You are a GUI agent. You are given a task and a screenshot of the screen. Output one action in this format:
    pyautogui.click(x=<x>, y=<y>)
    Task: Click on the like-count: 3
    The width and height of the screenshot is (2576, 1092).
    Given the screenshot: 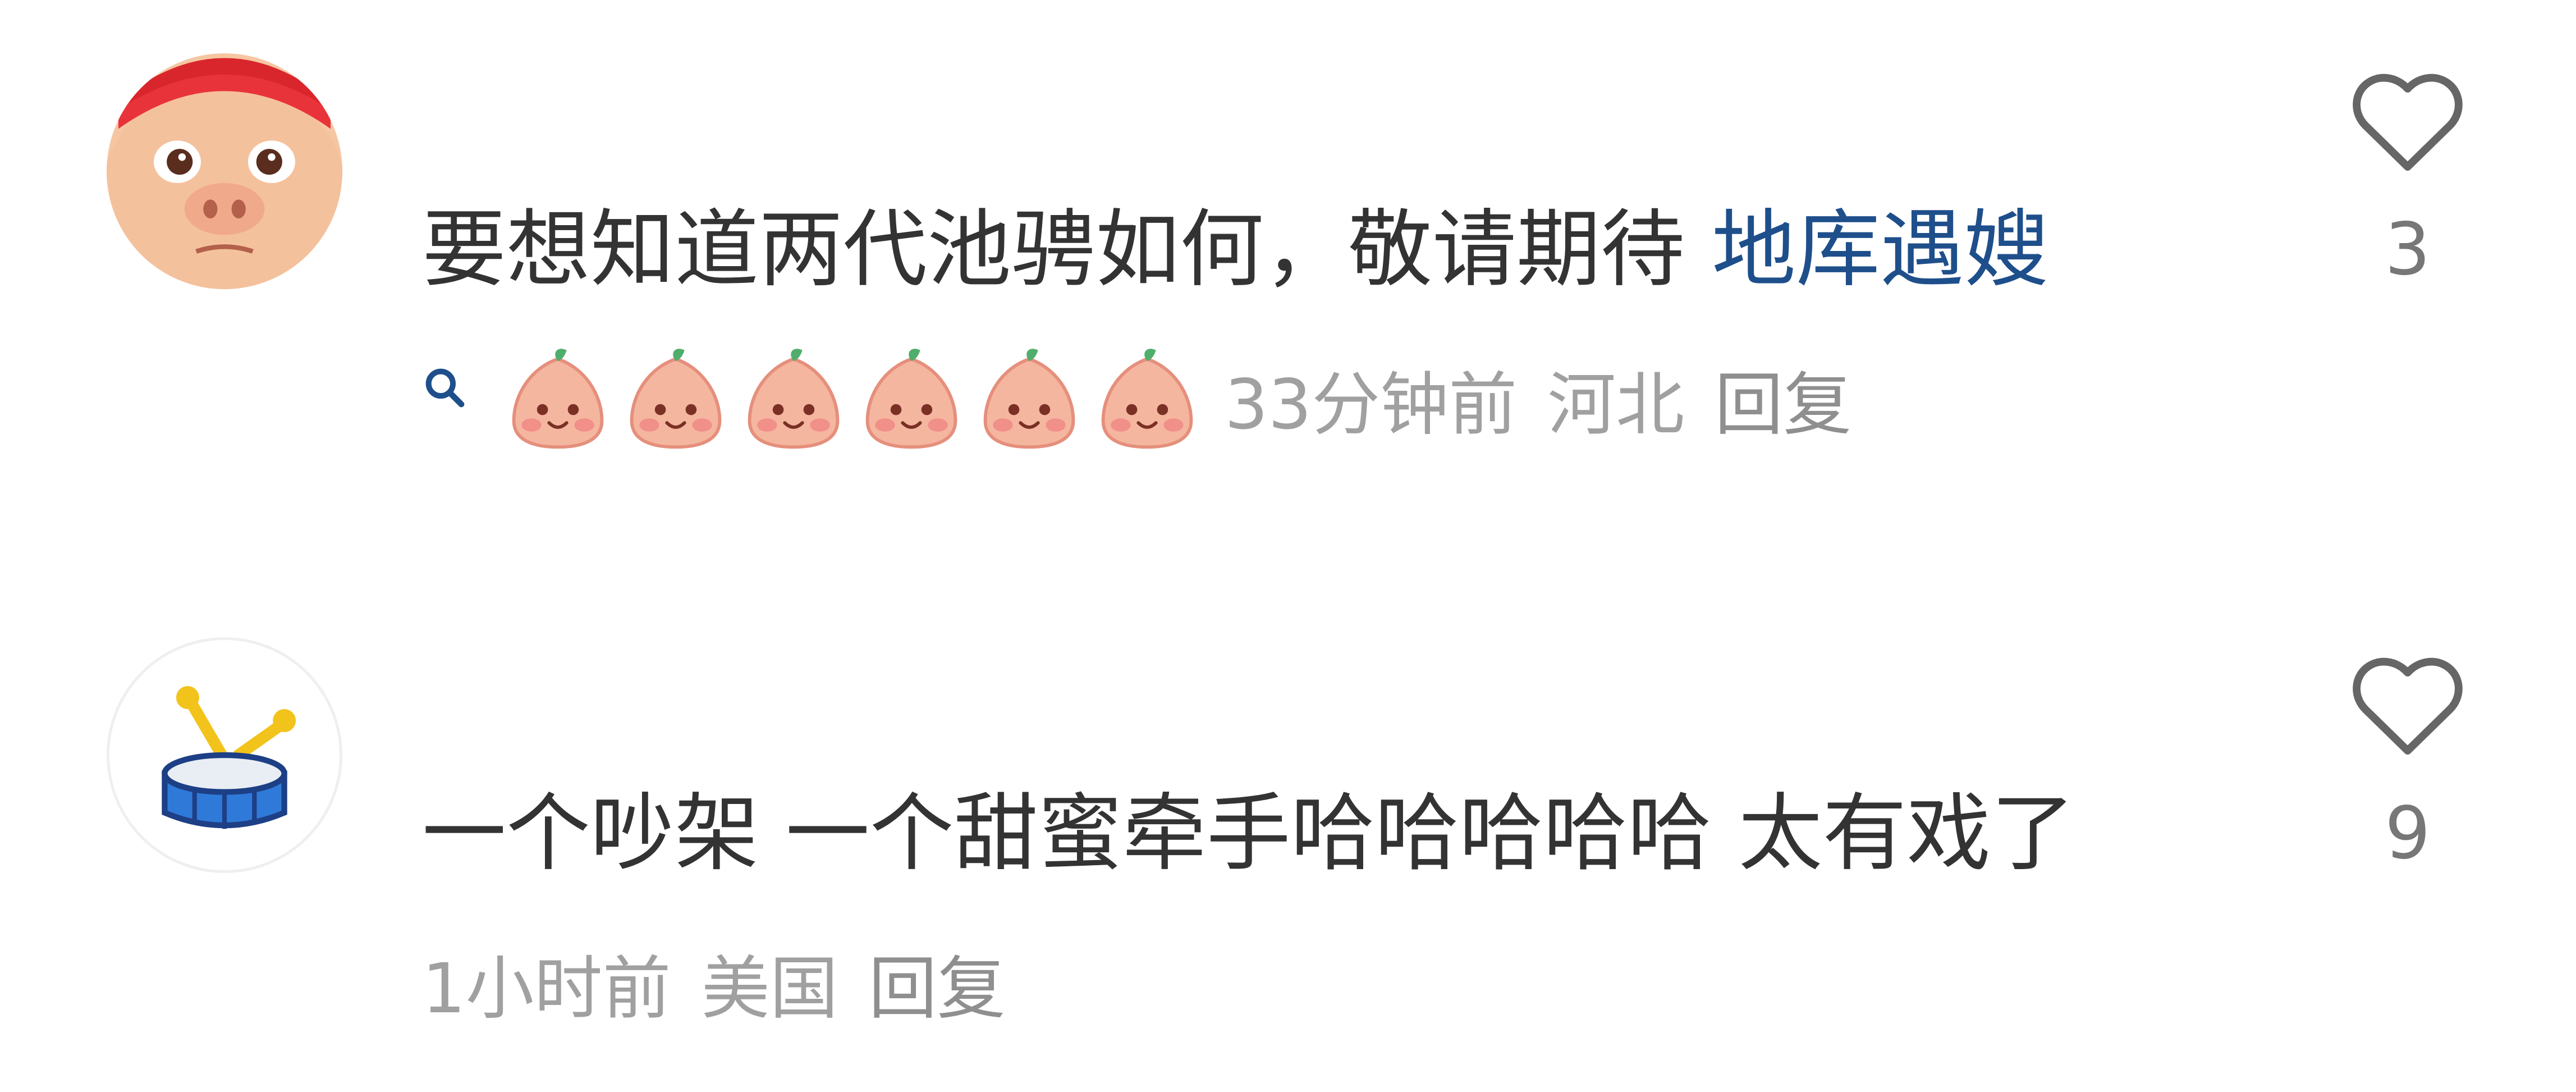 What is the action you would take?
    pyautogui.click(x=2408, y=249)
    